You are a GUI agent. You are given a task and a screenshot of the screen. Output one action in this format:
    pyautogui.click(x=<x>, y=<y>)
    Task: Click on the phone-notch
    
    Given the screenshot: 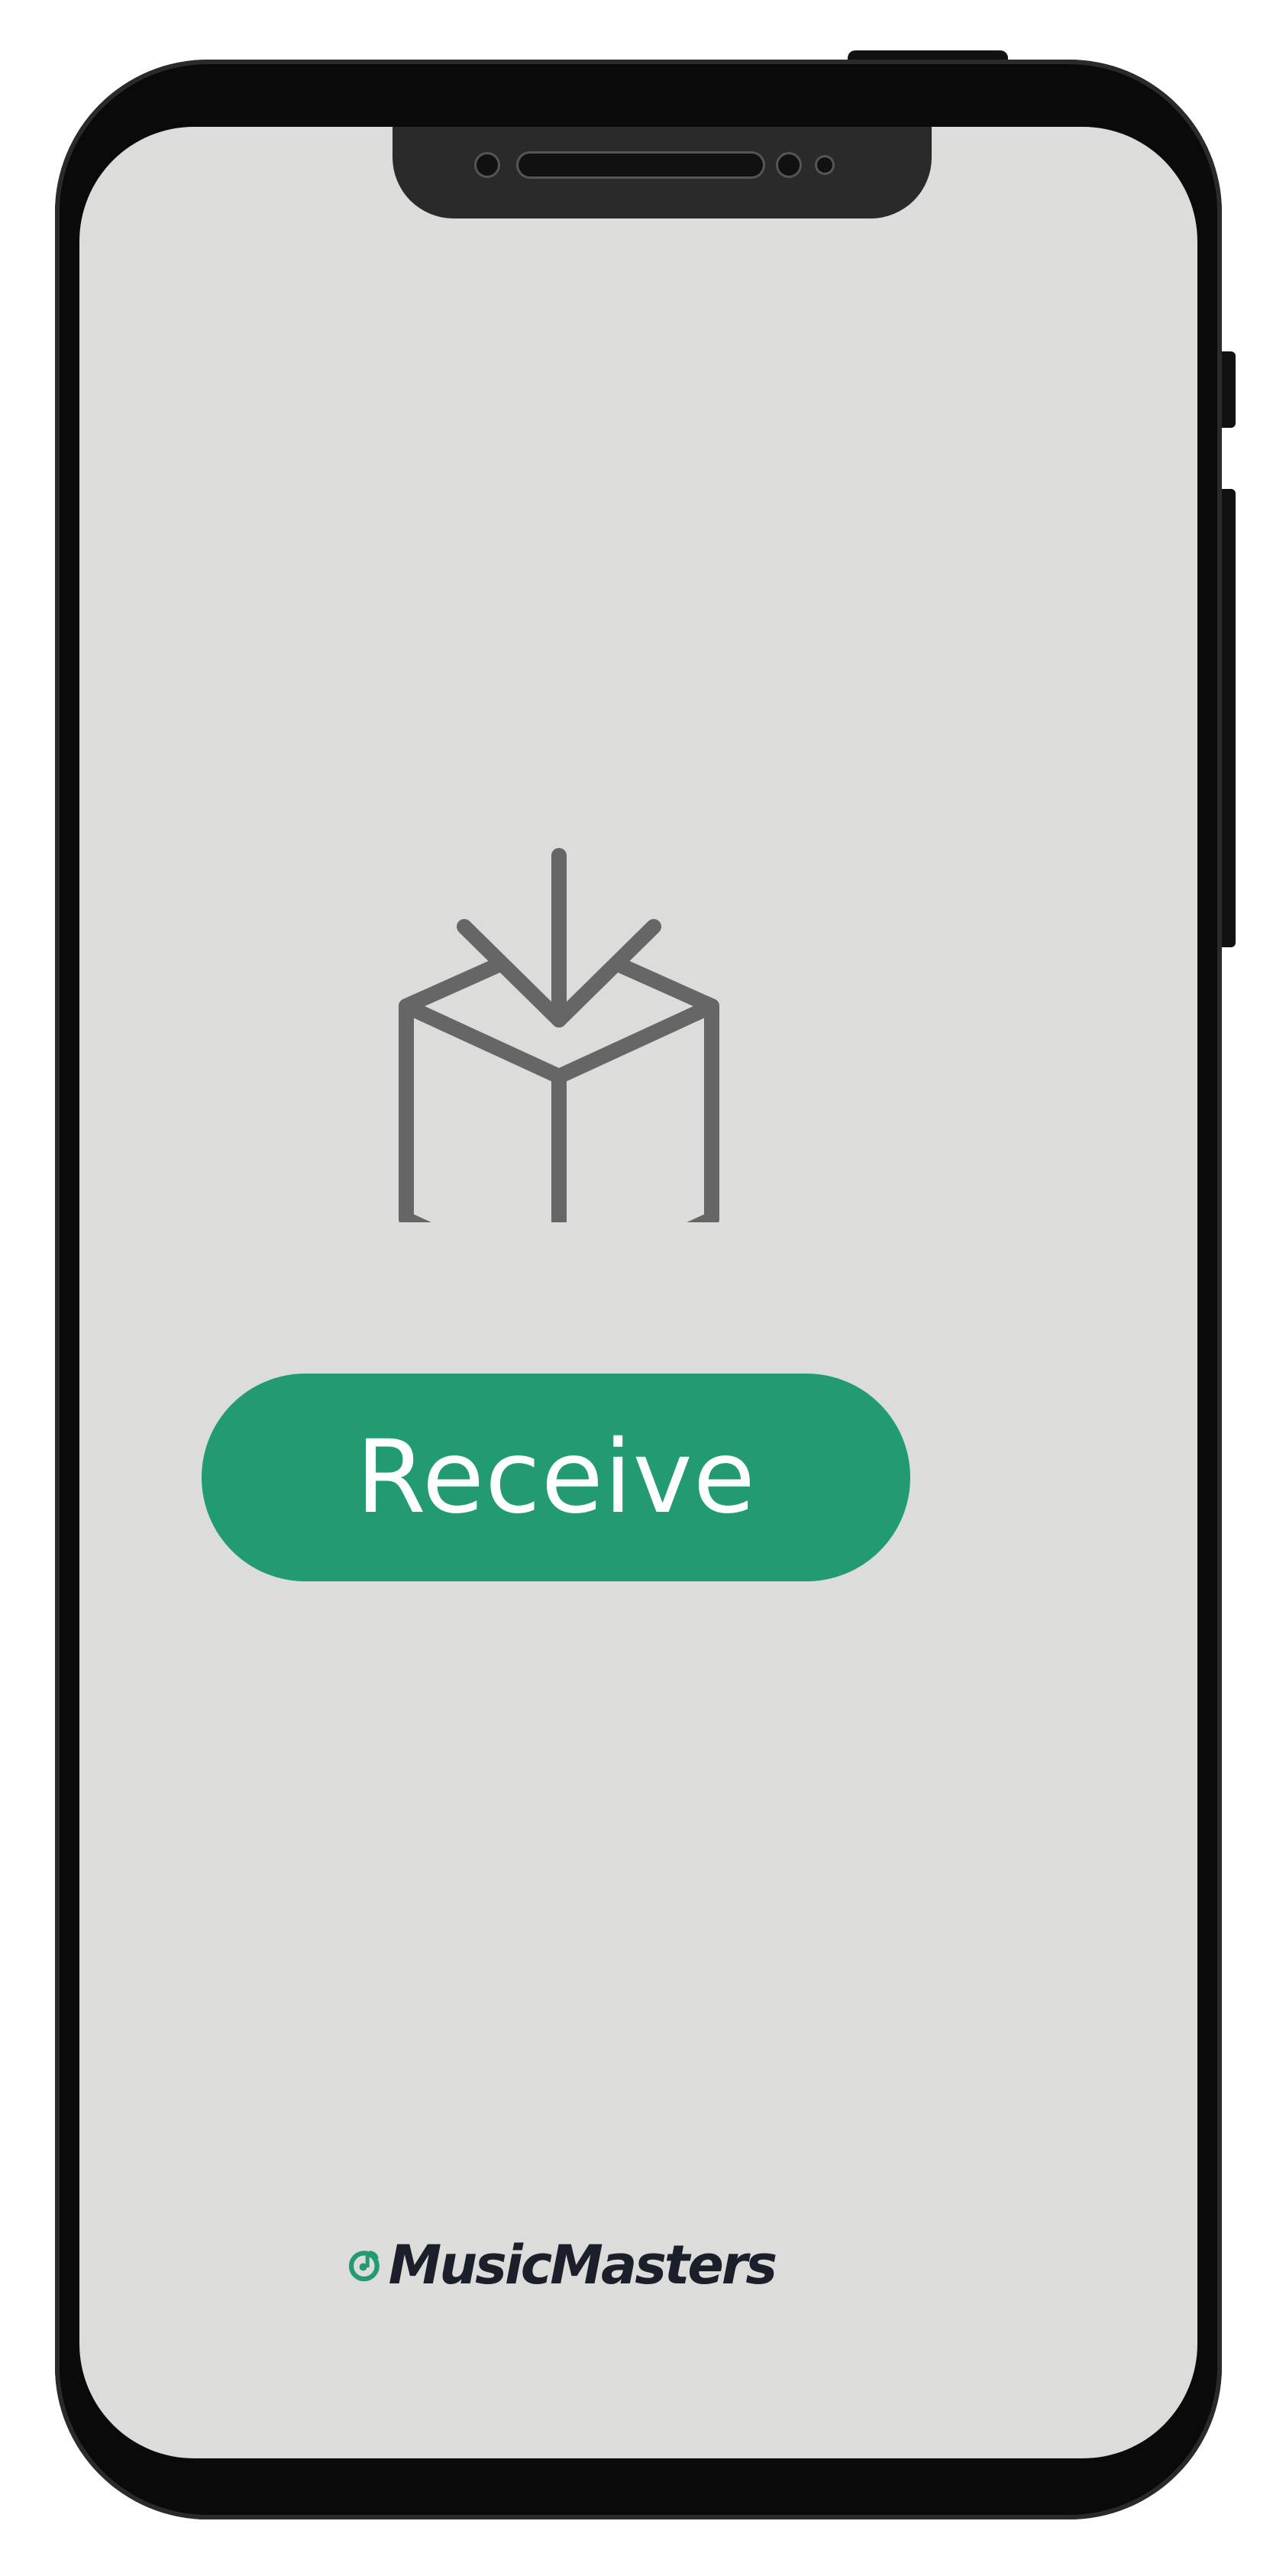 What is the action you would take?
    pyautogui.click(x=663, y=172)
    